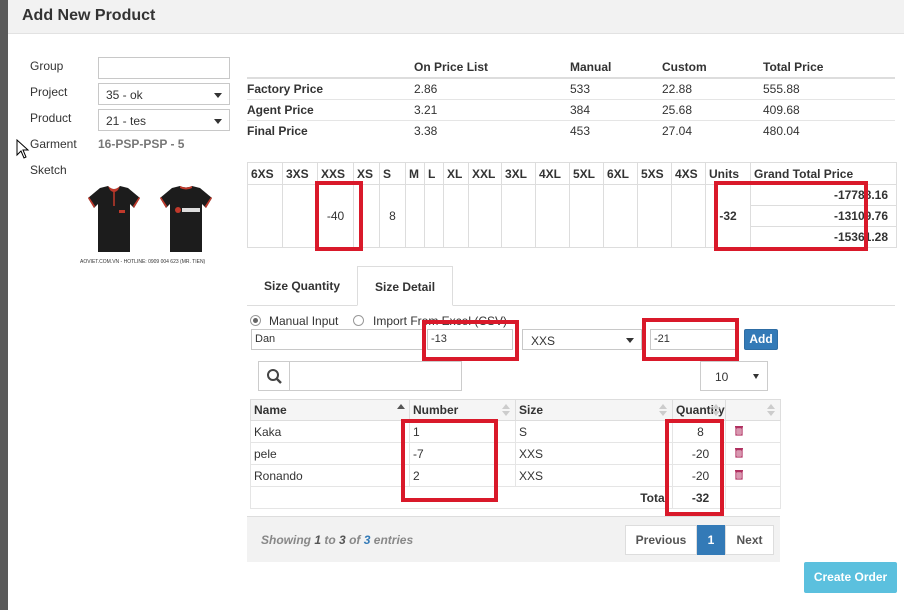 Image resolution: width=904 pixels, height=610 pixels. What do you see at coordinates (337, 339) in the screenshot?
I see `name-input: Dan` at bounding box center [337, 339].